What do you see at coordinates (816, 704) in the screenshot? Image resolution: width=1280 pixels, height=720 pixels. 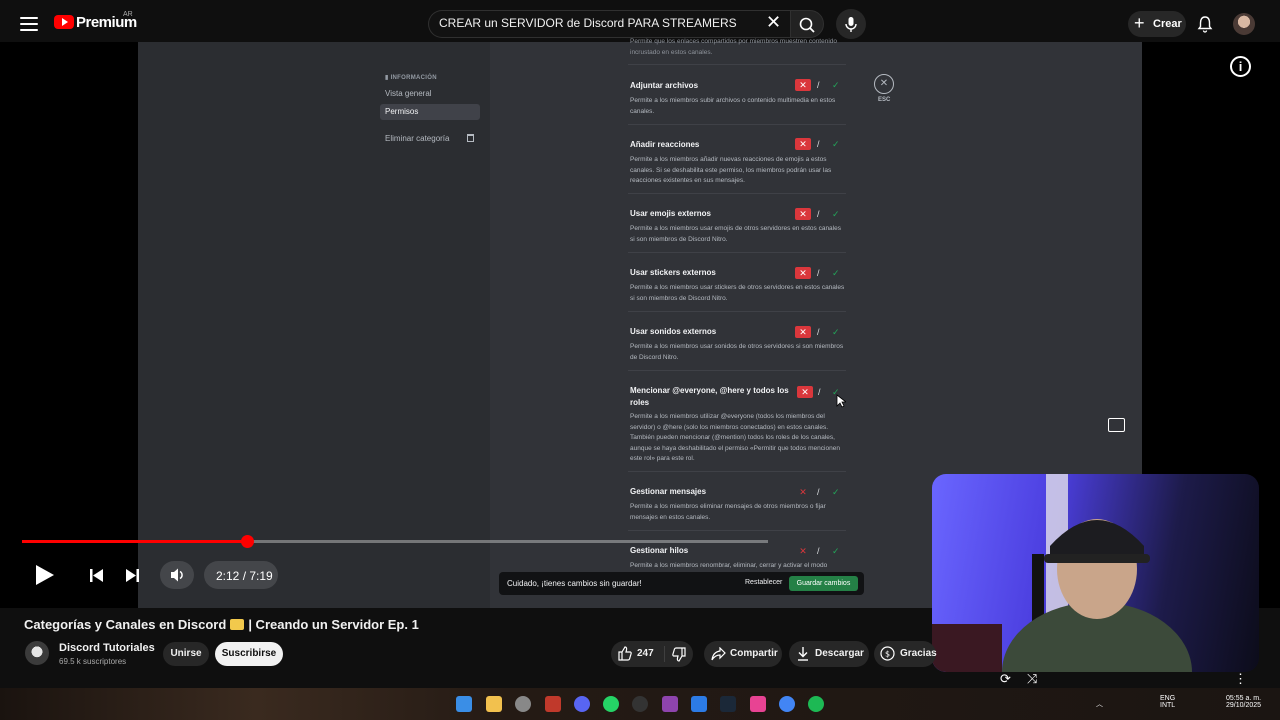 I see `spotify-icon` at bounding box center [816, 704].